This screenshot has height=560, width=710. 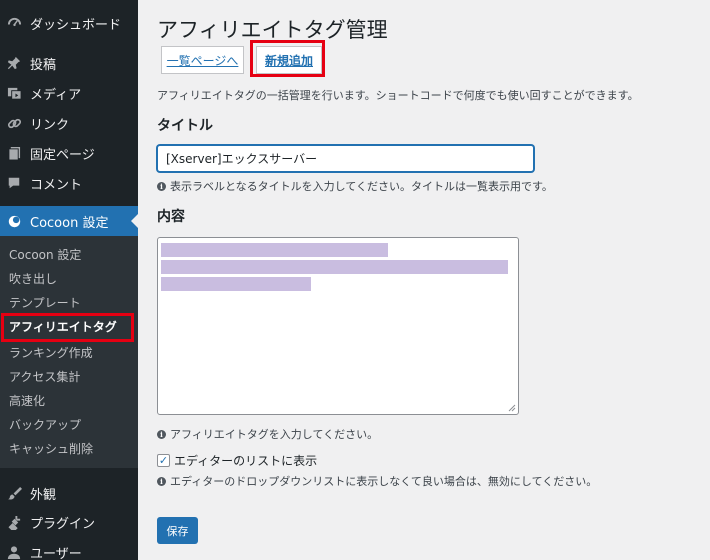 I want to click on title-hint-text: 表示ラベルとなるタイトルを入力してください。タイトルは一覧表示用です。, so click(x=361, y=186).